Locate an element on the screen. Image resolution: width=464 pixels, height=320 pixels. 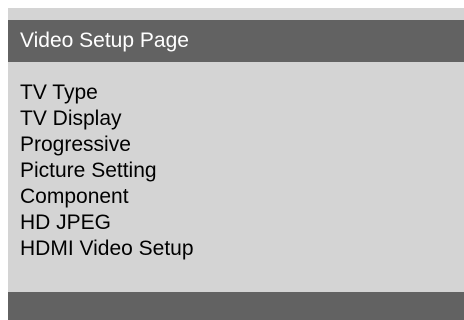
menu-item-hdmi-video-setup: HDMI Video Setup is located at coordinates (107, 249).